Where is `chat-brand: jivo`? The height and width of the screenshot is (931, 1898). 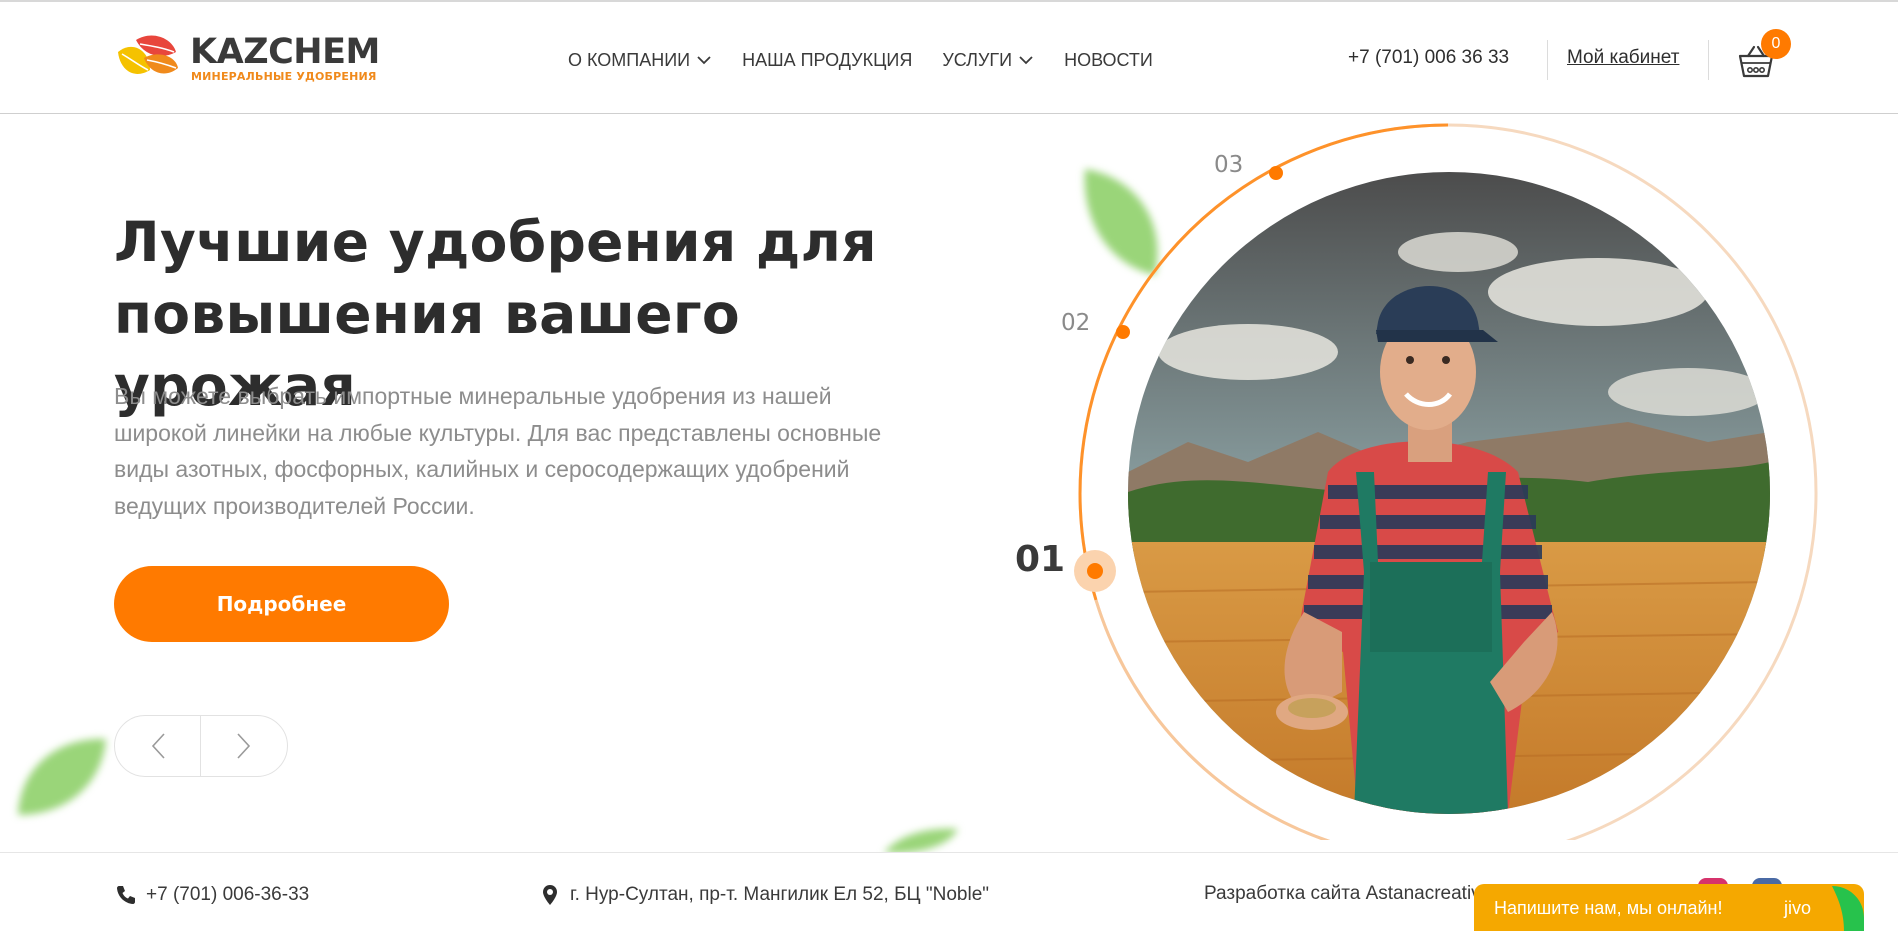
chat-brand: jivo is located at coordinates (1798, 908).